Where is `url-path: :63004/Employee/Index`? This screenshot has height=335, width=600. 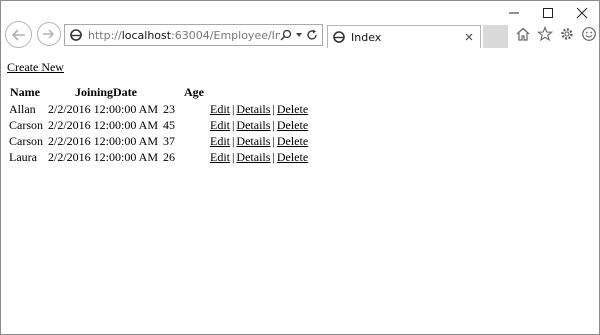
url-path: :63004/Employee/Index is located at coordinates (225, 35).